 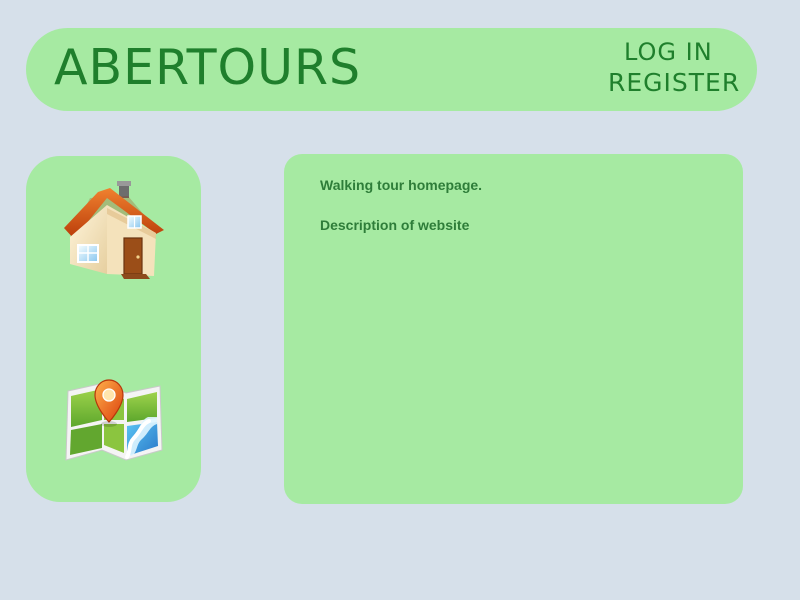 I want to click on home-icon, so click(x=114, y=230).